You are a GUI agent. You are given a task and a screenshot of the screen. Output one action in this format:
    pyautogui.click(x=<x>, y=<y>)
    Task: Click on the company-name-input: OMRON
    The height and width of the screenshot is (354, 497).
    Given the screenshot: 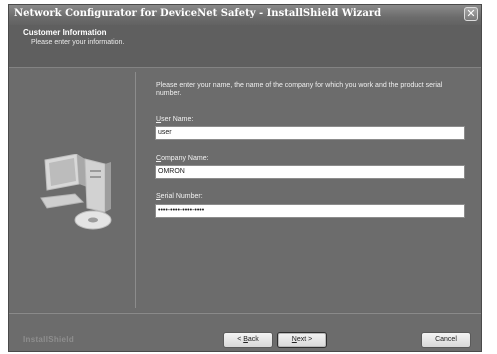 What is the action you would take?
    pyautogui.click(x=310, y=172)
    